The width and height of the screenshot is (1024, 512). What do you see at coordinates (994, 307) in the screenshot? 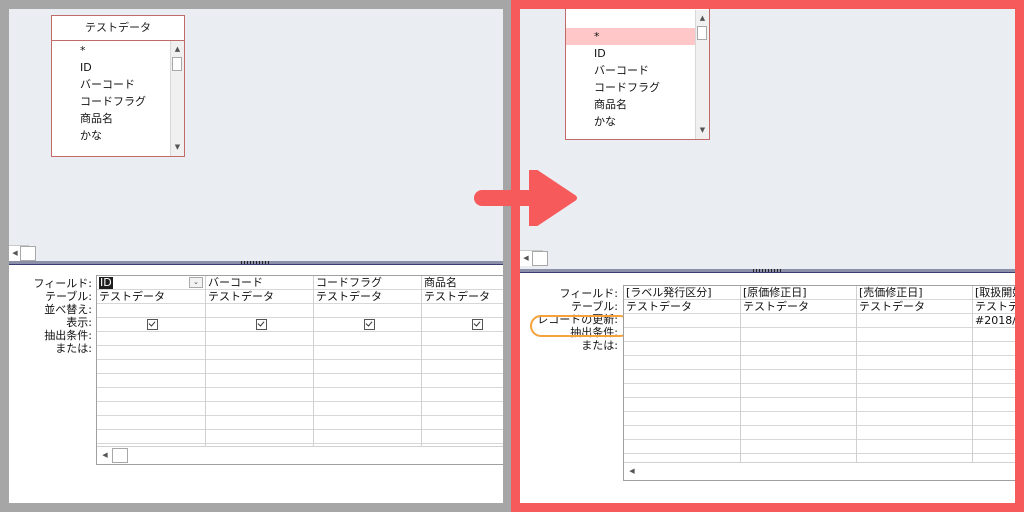
I see `table-cell: テストデ` at bounding box center [994, 307].